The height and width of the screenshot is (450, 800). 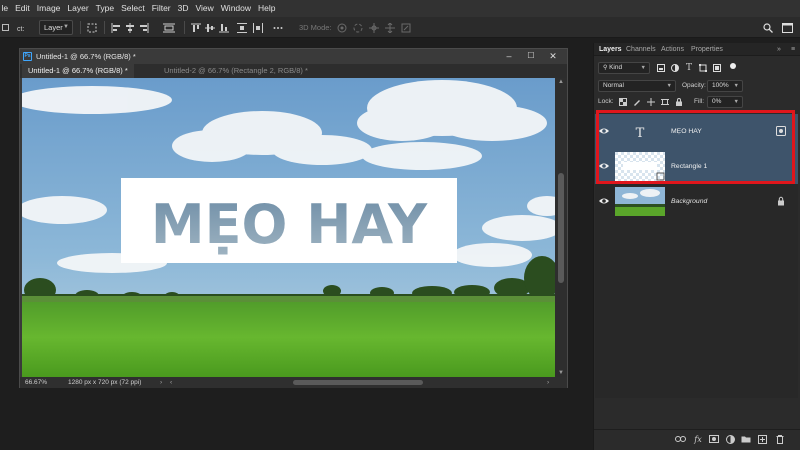 What do you see at coordinates (224, 27) in the screenshot?
I see `align-bottom-icon` at bounding box center [224, 27].